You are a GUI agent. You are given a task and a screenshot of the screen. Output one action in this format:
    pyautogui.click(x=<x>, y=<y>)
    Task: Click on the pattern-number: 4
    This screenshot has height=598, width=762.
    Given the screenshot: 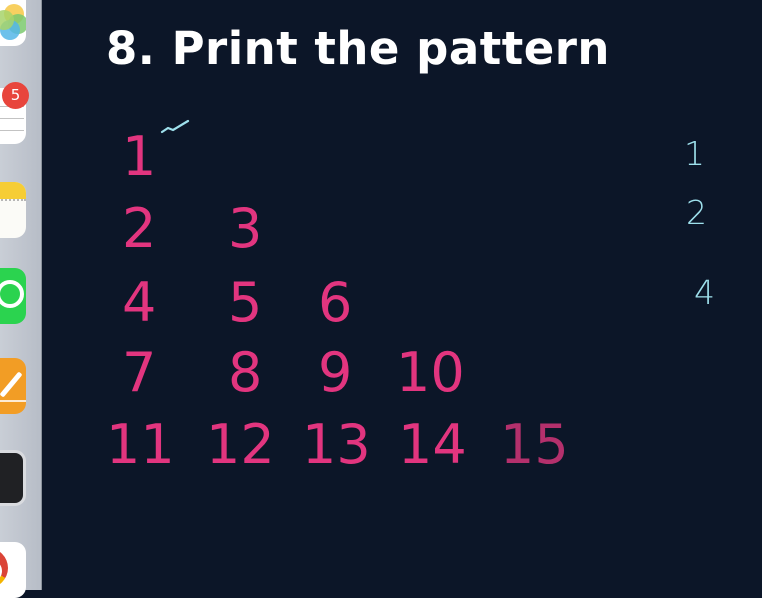 What is the action you would take?
    pyautogui.click(x=139, y=302)
    